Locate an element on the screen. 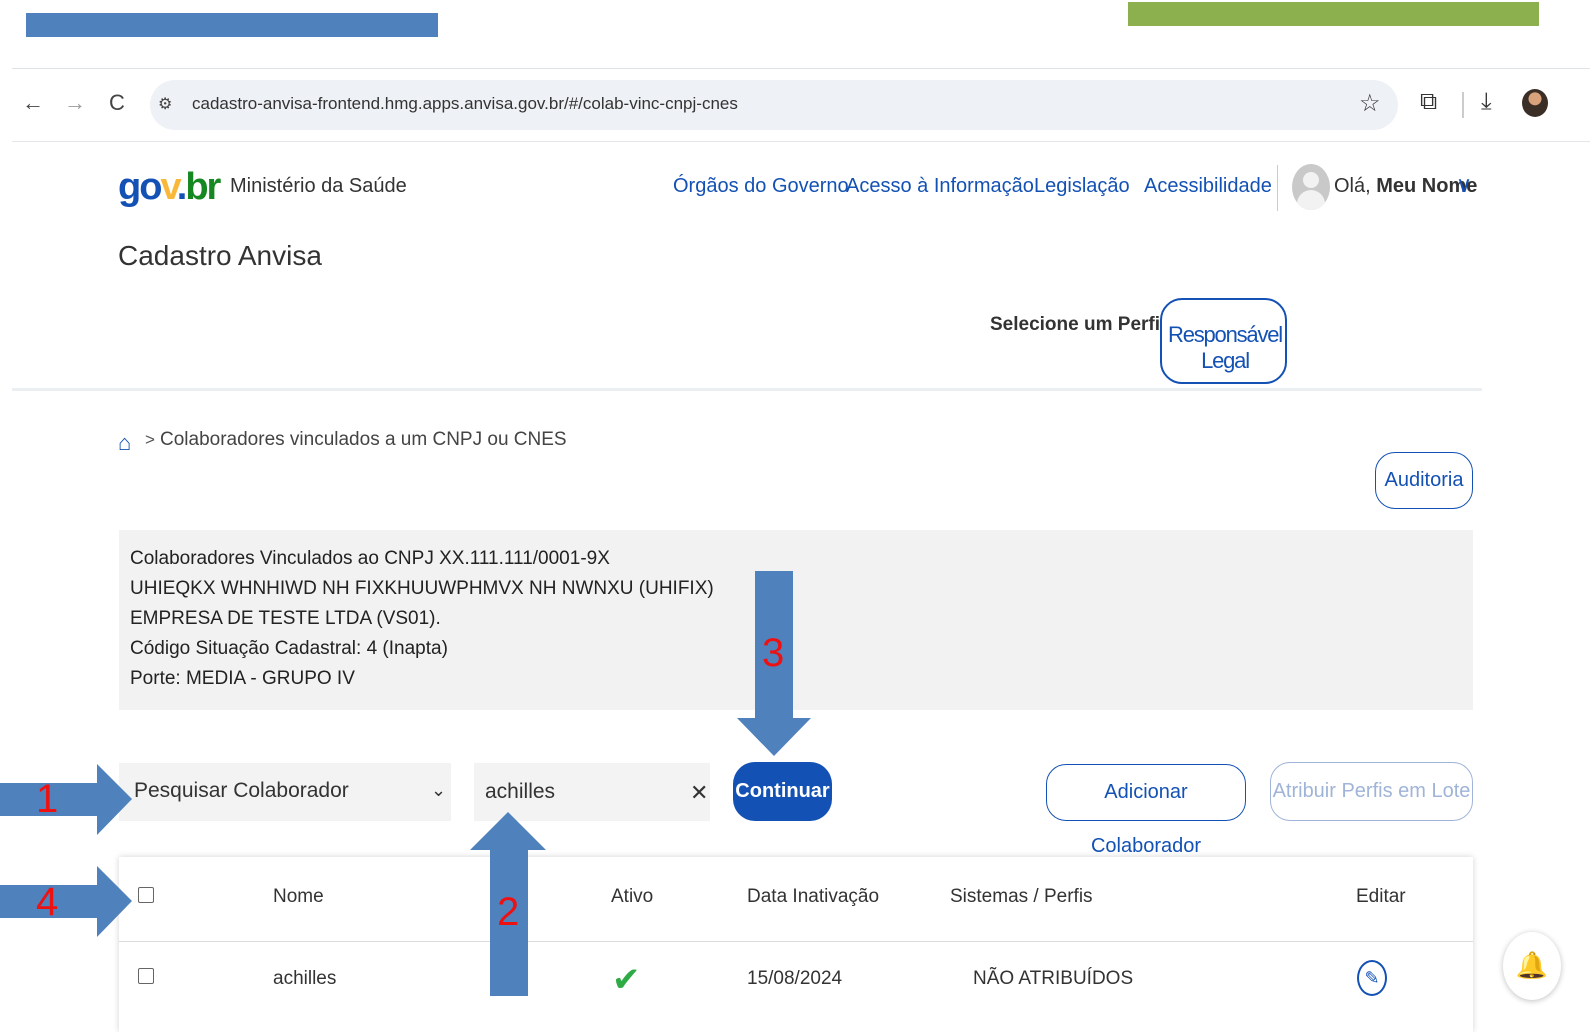 This screenshot has height=1032, width=1590. annotation-number-1: 1 is located at coordinates (47, 799).